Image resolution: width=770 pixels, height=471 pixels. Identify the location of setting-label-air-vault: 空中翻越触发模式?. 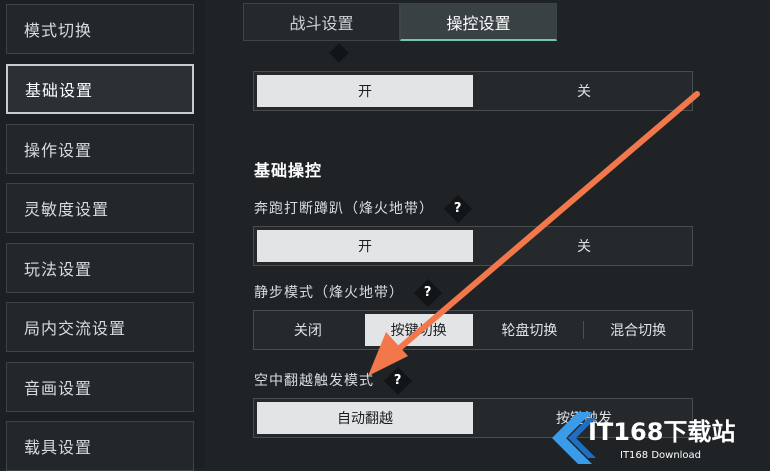
(333, 381).